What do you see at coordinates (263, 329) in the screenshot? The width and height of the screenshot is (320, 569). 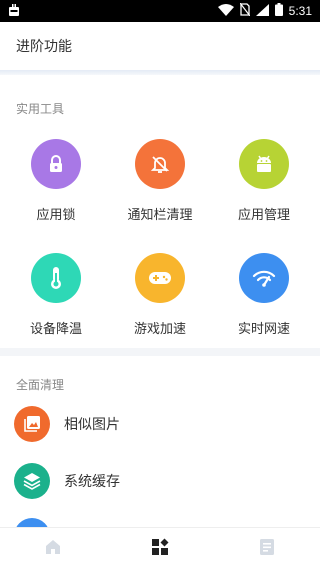 I see `tool-label: 实时网速` at bounding box center [263, 329].